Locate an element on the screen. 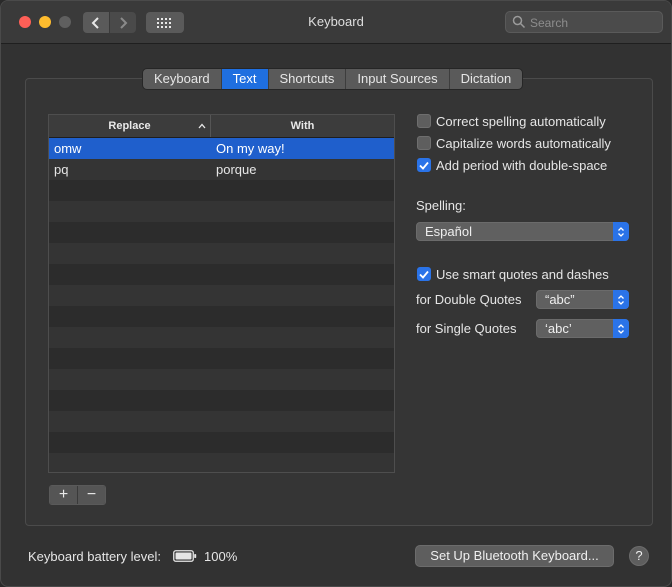 The image size is (672, 587). double-quotes-value: “abc” is located at coordinates (560, 299).